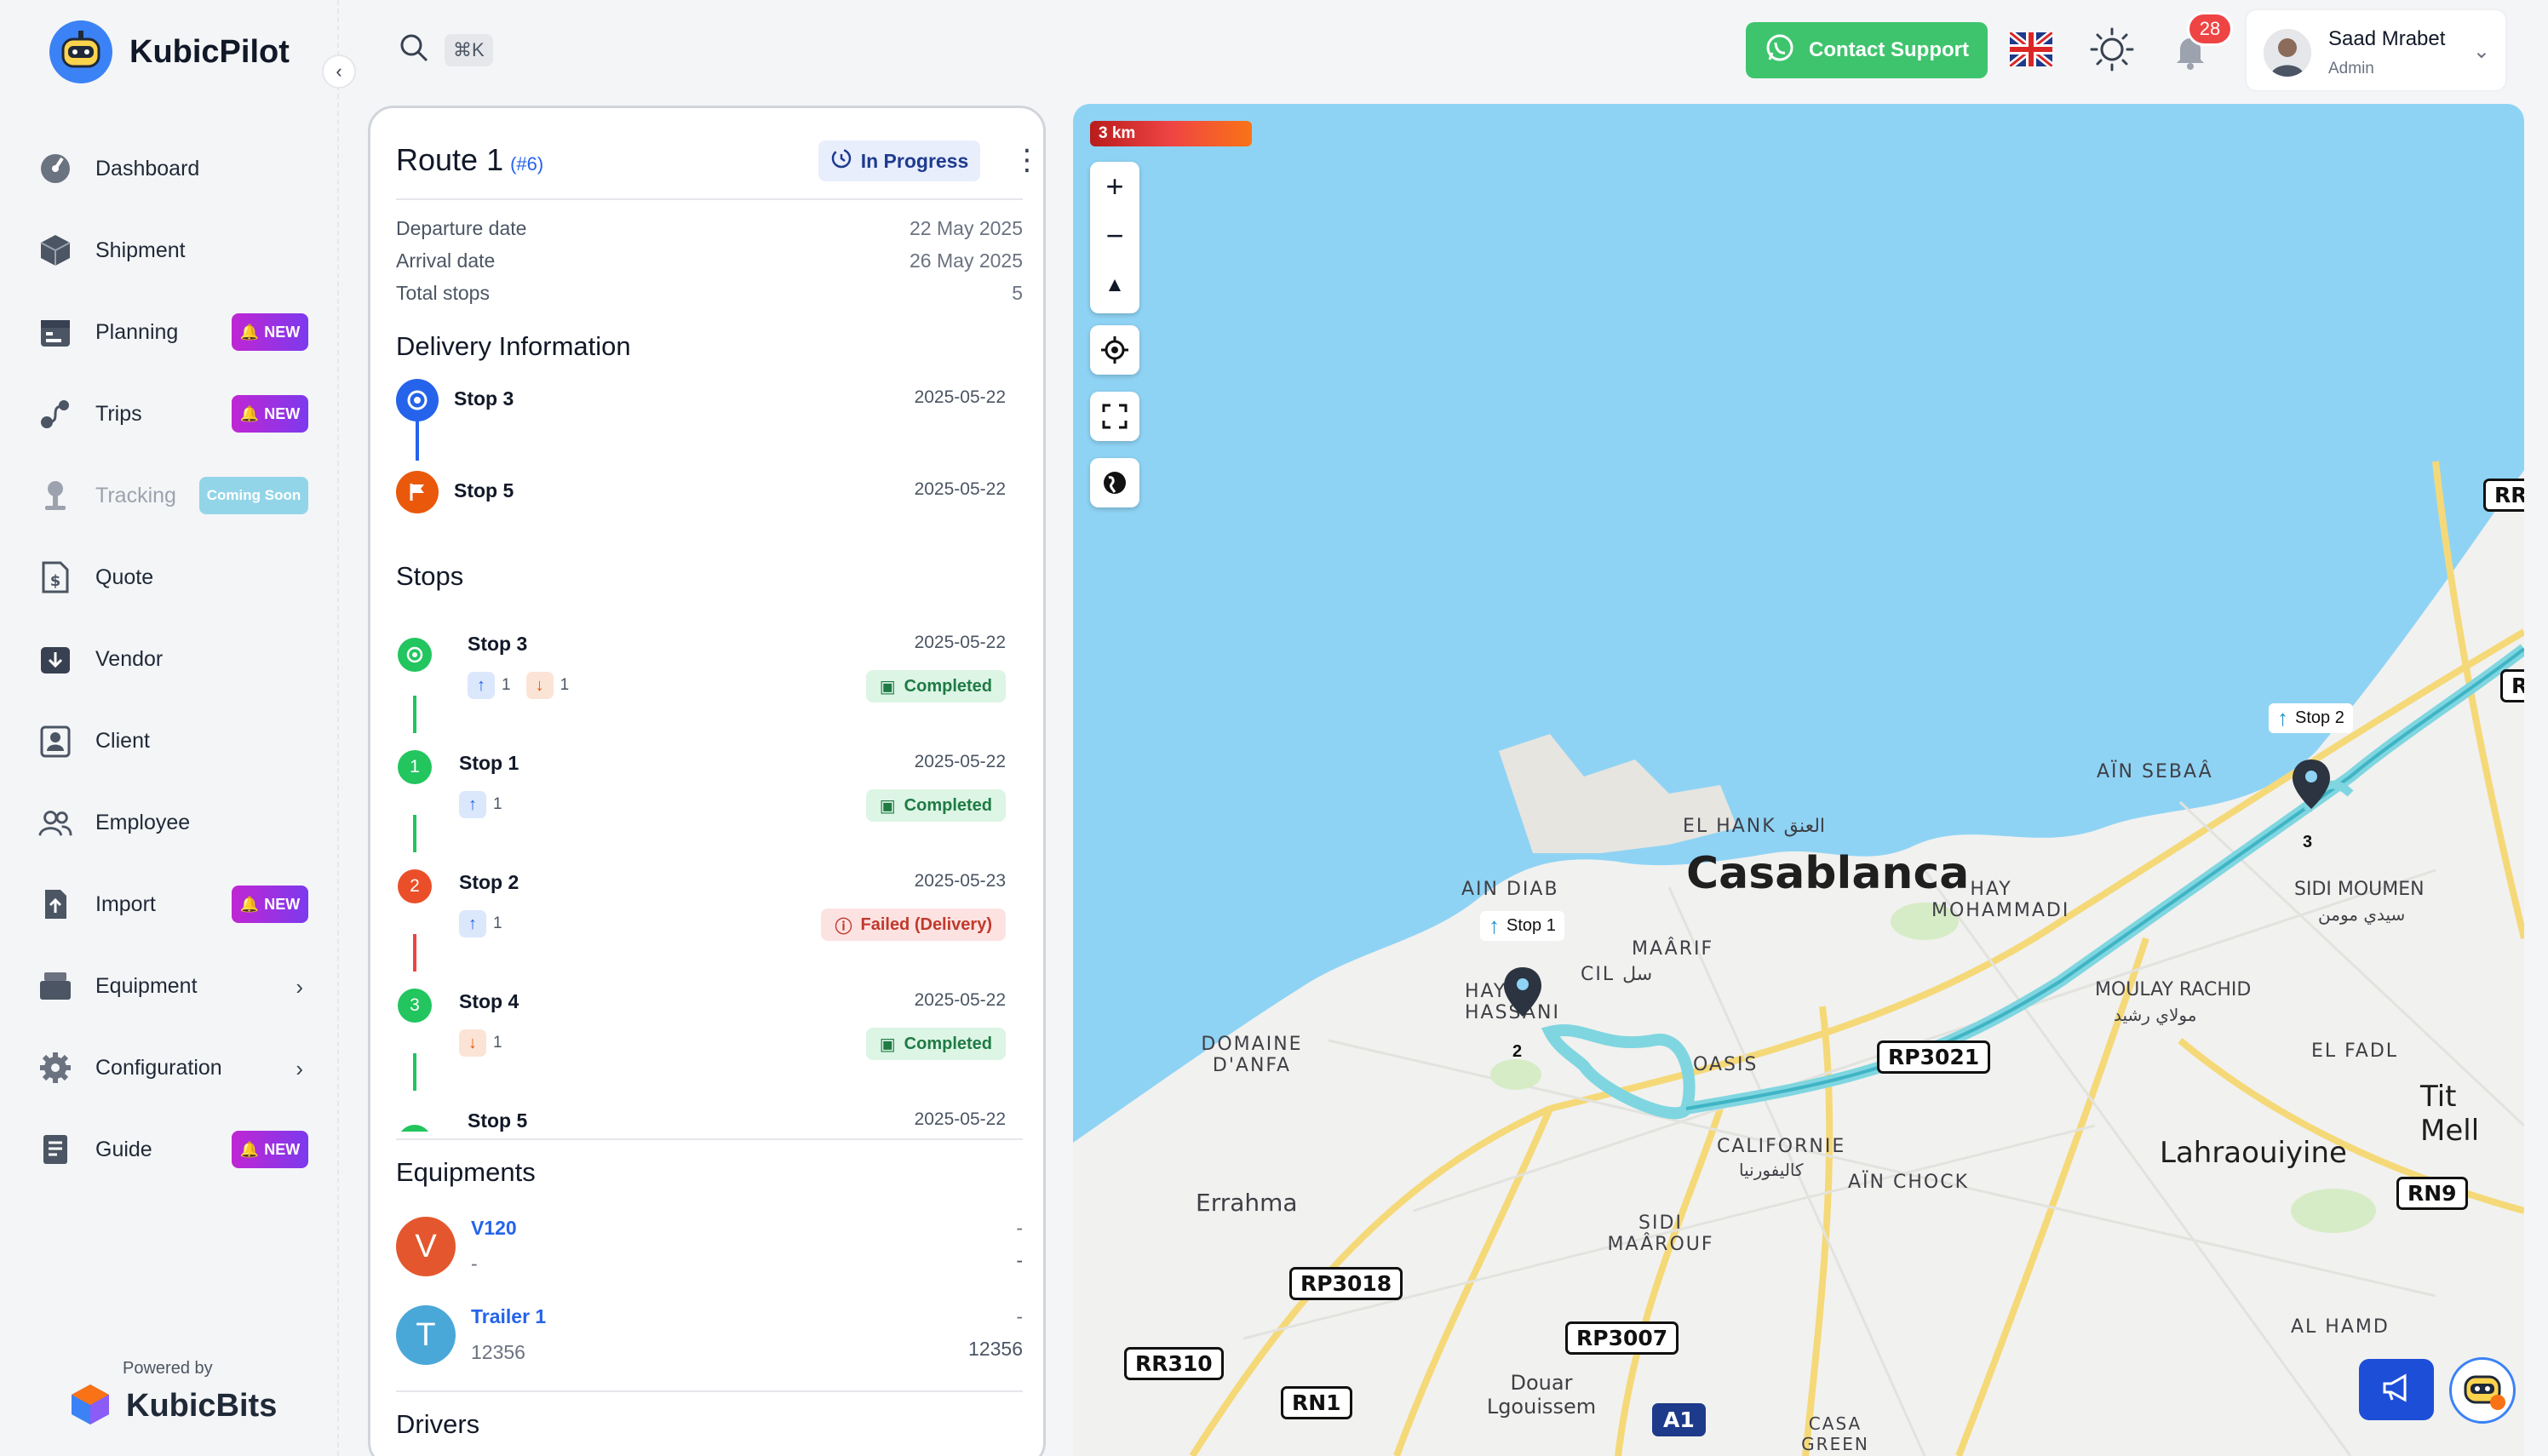  What do you see at coordinates (1114, 416) in the screenshot?
I see `fullscreen-button` at bounding box center [1114, 416].